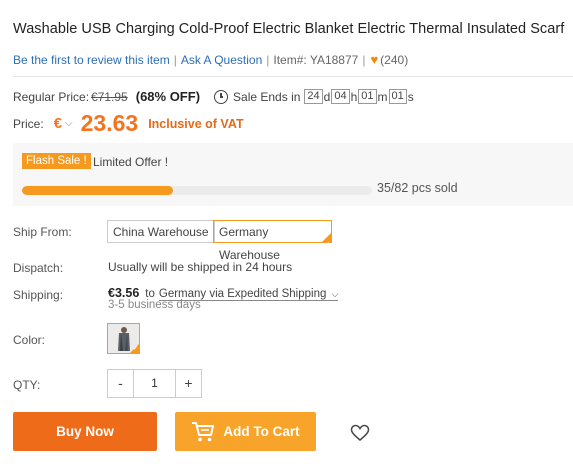  Describe the element at coordinates (29, 340) in the screenshot. I see `color-label: Color:` at that location.